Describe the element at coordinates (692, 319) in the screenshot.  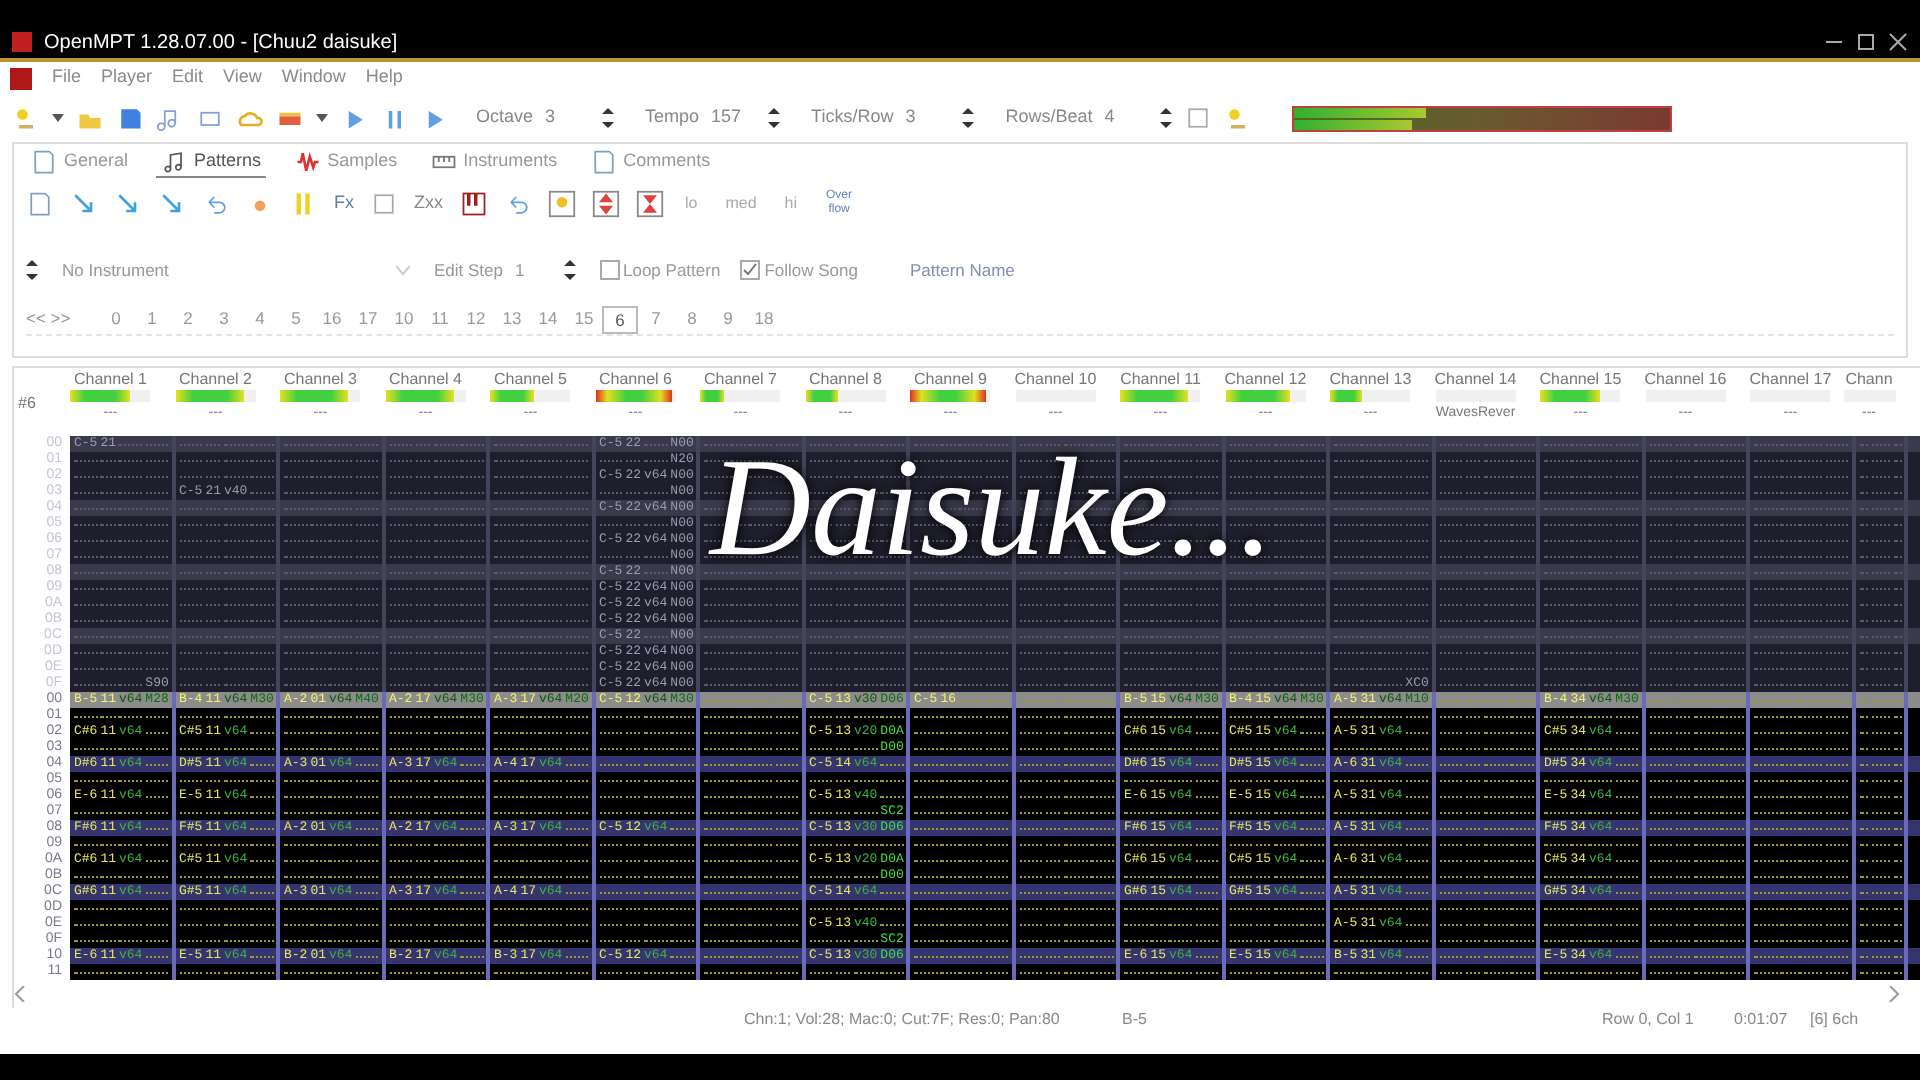
I see `order-item: 8` at that location.